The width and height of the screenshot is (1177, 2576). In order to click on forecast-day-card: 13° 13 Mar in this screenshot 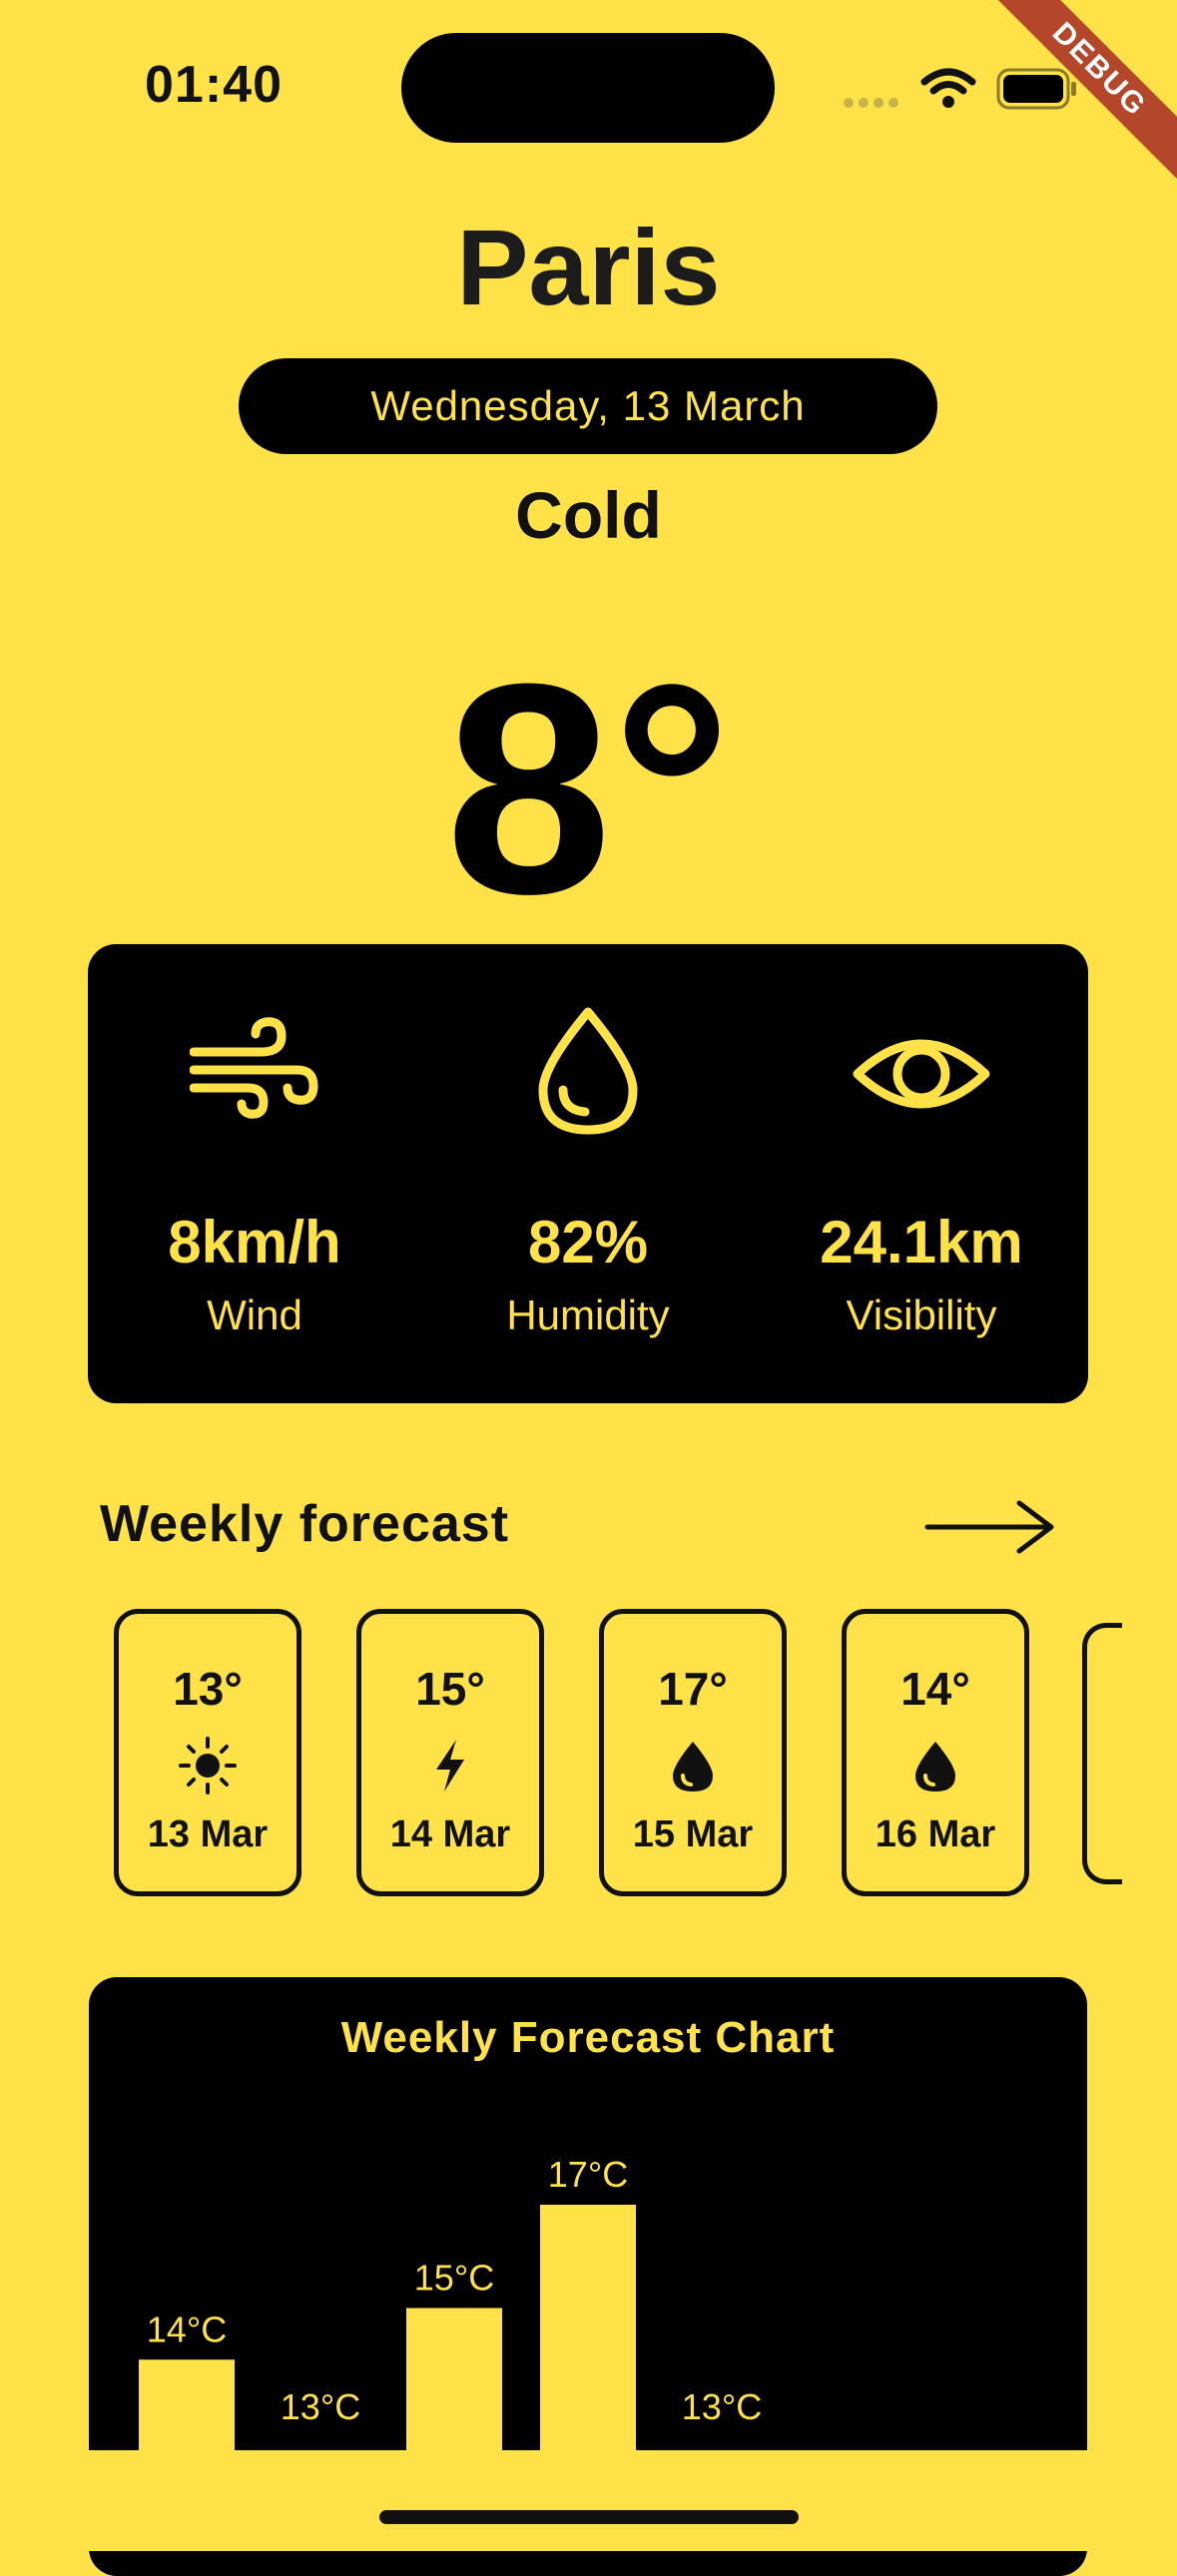, I will do `click(208, 1753)`.